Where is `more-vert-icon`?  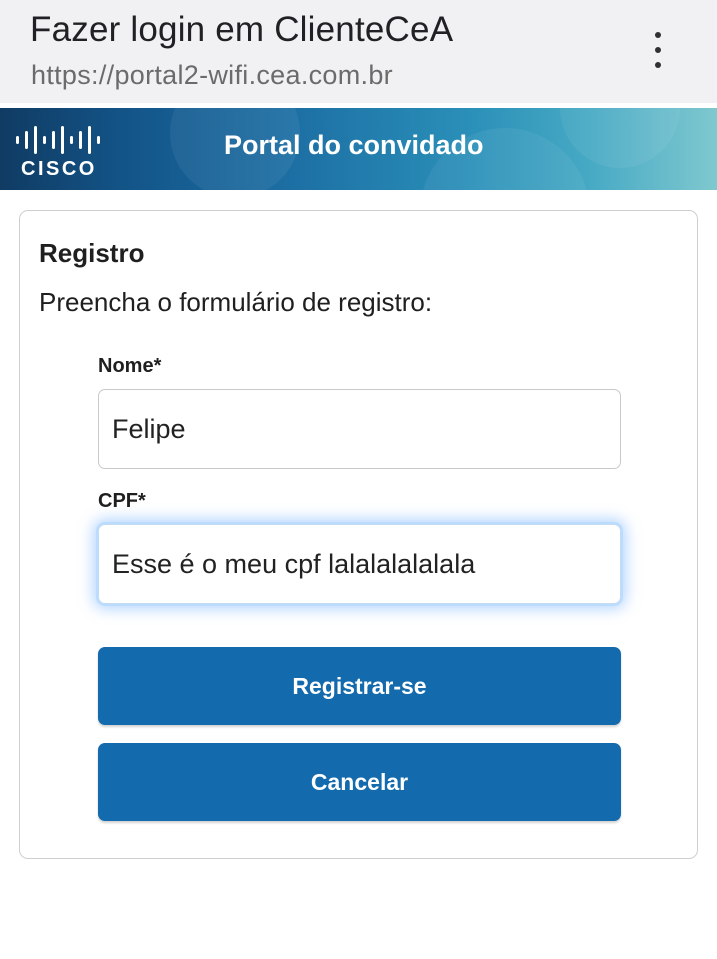 more-vert-icon is located at coordinates (658, 50).